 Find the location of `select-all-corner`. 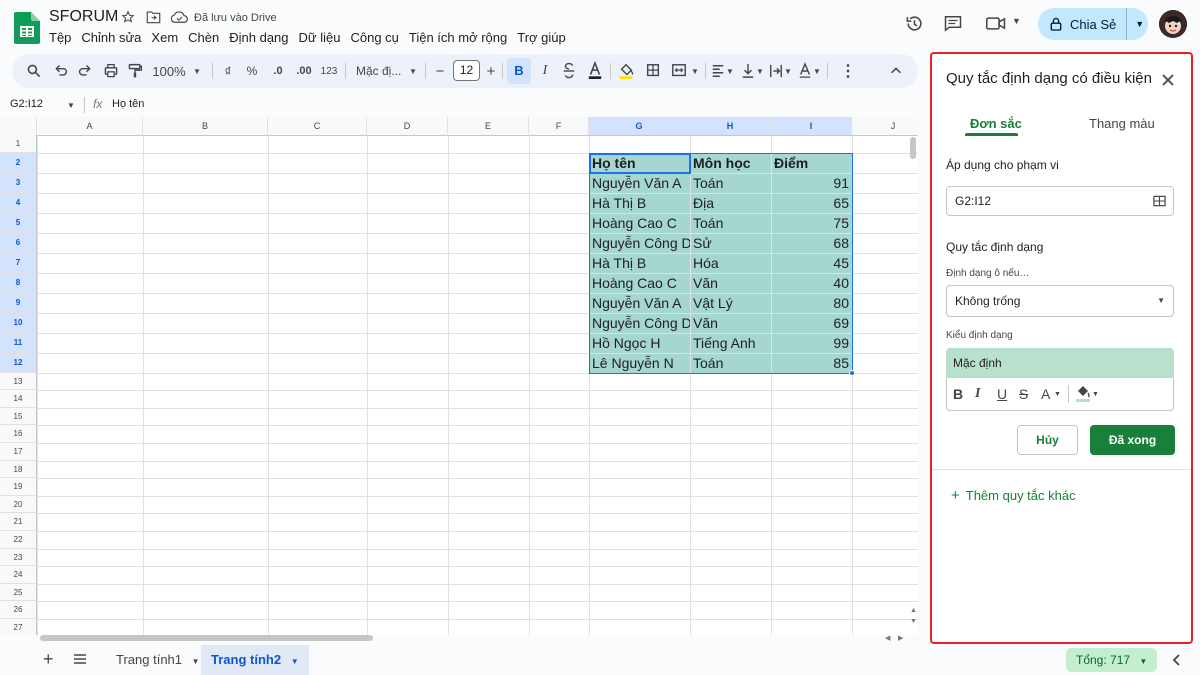

select-all-corner is located at coordinates (18, 126).